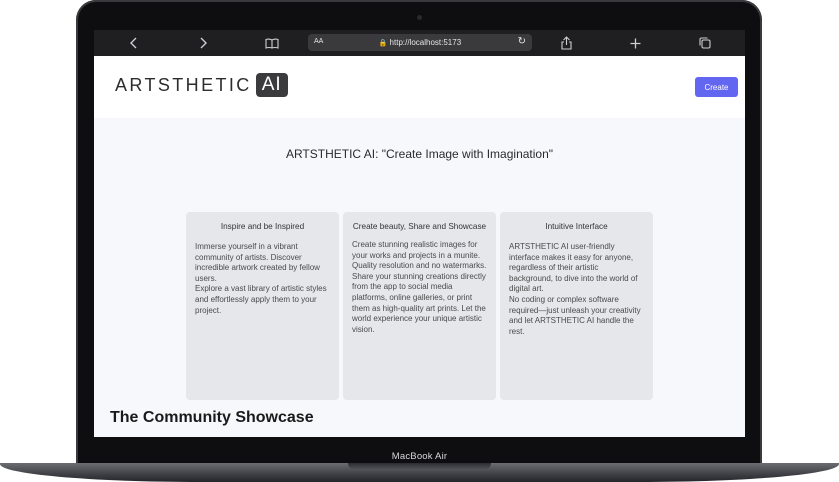 The height and width of the screenshot is (482, 839). What do you see at coordinates (419, 87) in the screenshot?
I see `site-header: ARTSTHETIC AI Create` at bounding box center [419, 87].